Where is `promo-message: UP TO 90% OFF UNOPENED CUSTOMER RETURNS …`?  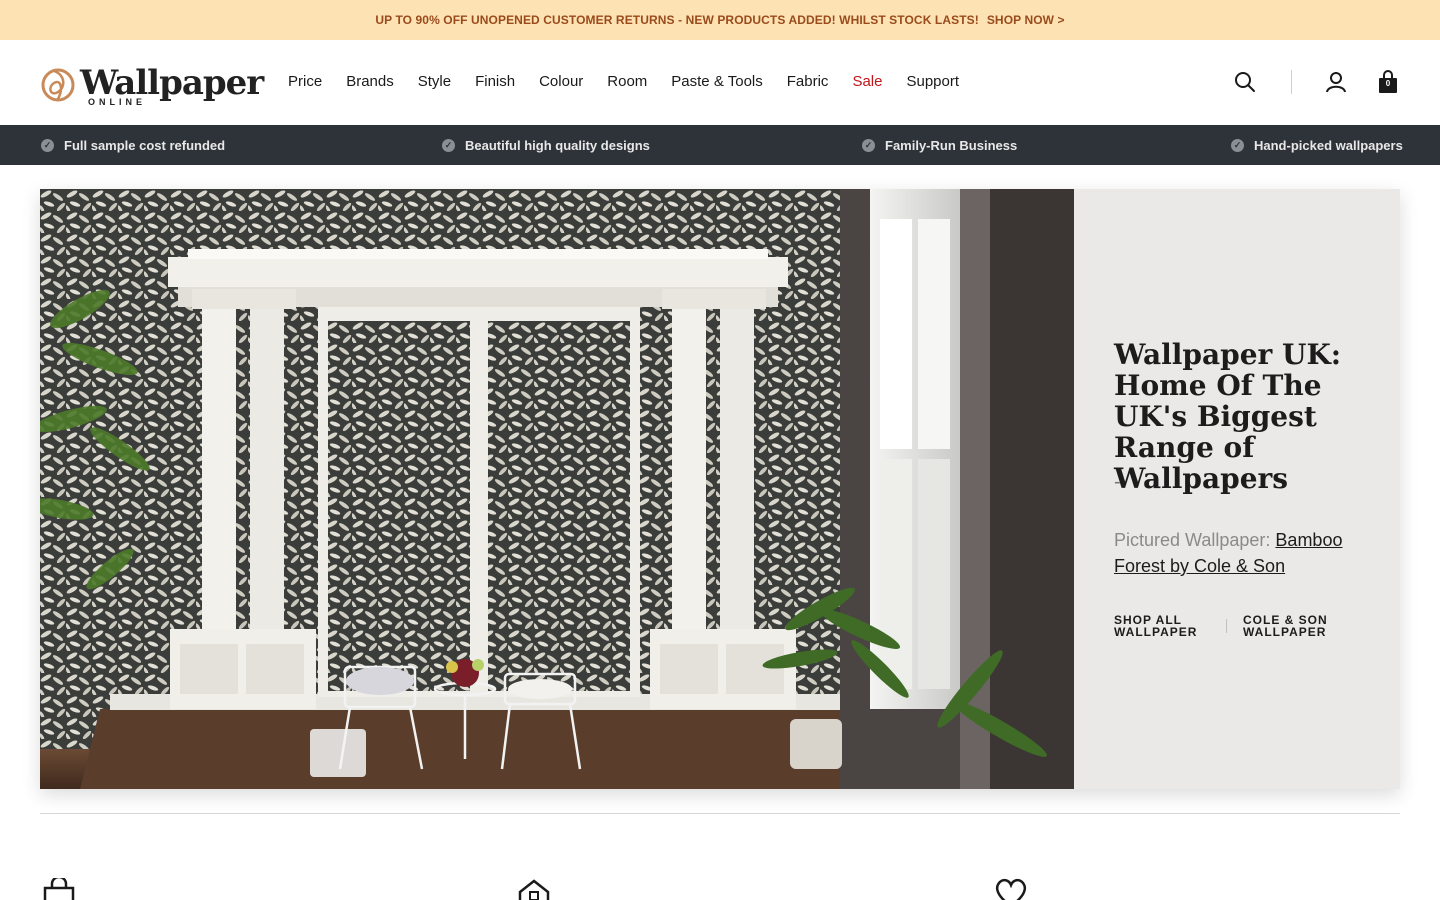
promo-message: UP TO 90% OFF UNOPENED CUSTOMER RETURNS … is located at coordinates (677, 20).